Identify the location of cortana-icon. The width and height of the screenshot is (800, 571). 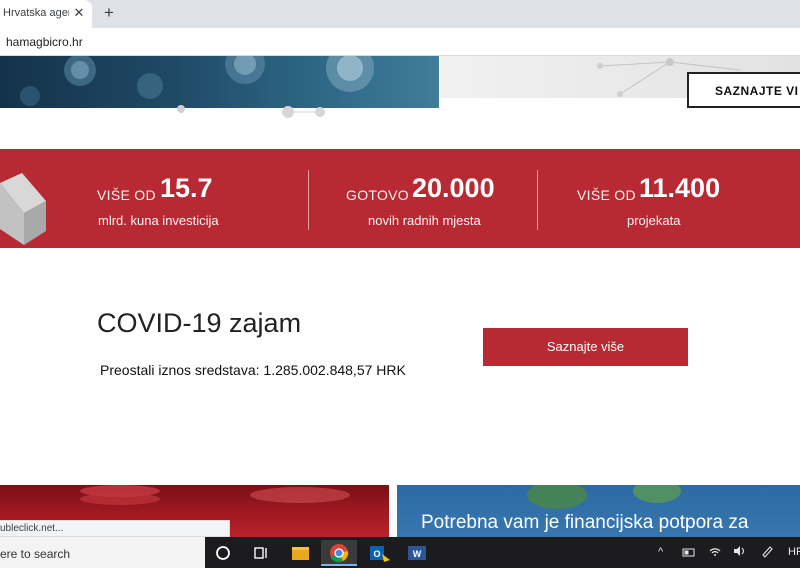
(223, 553).